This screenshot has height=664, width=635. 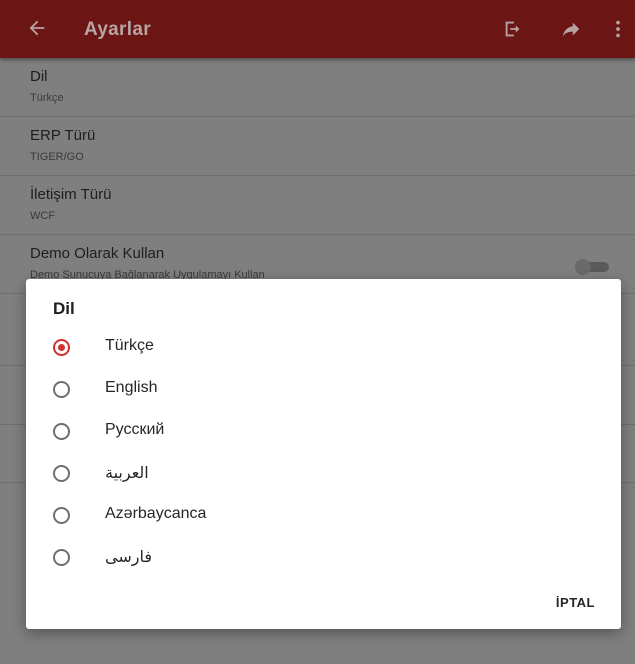 What do you see at coordinates (323, 557) in the screenshot?
I see `language-option-persian: فارسی` at bounding box center [323, 557].